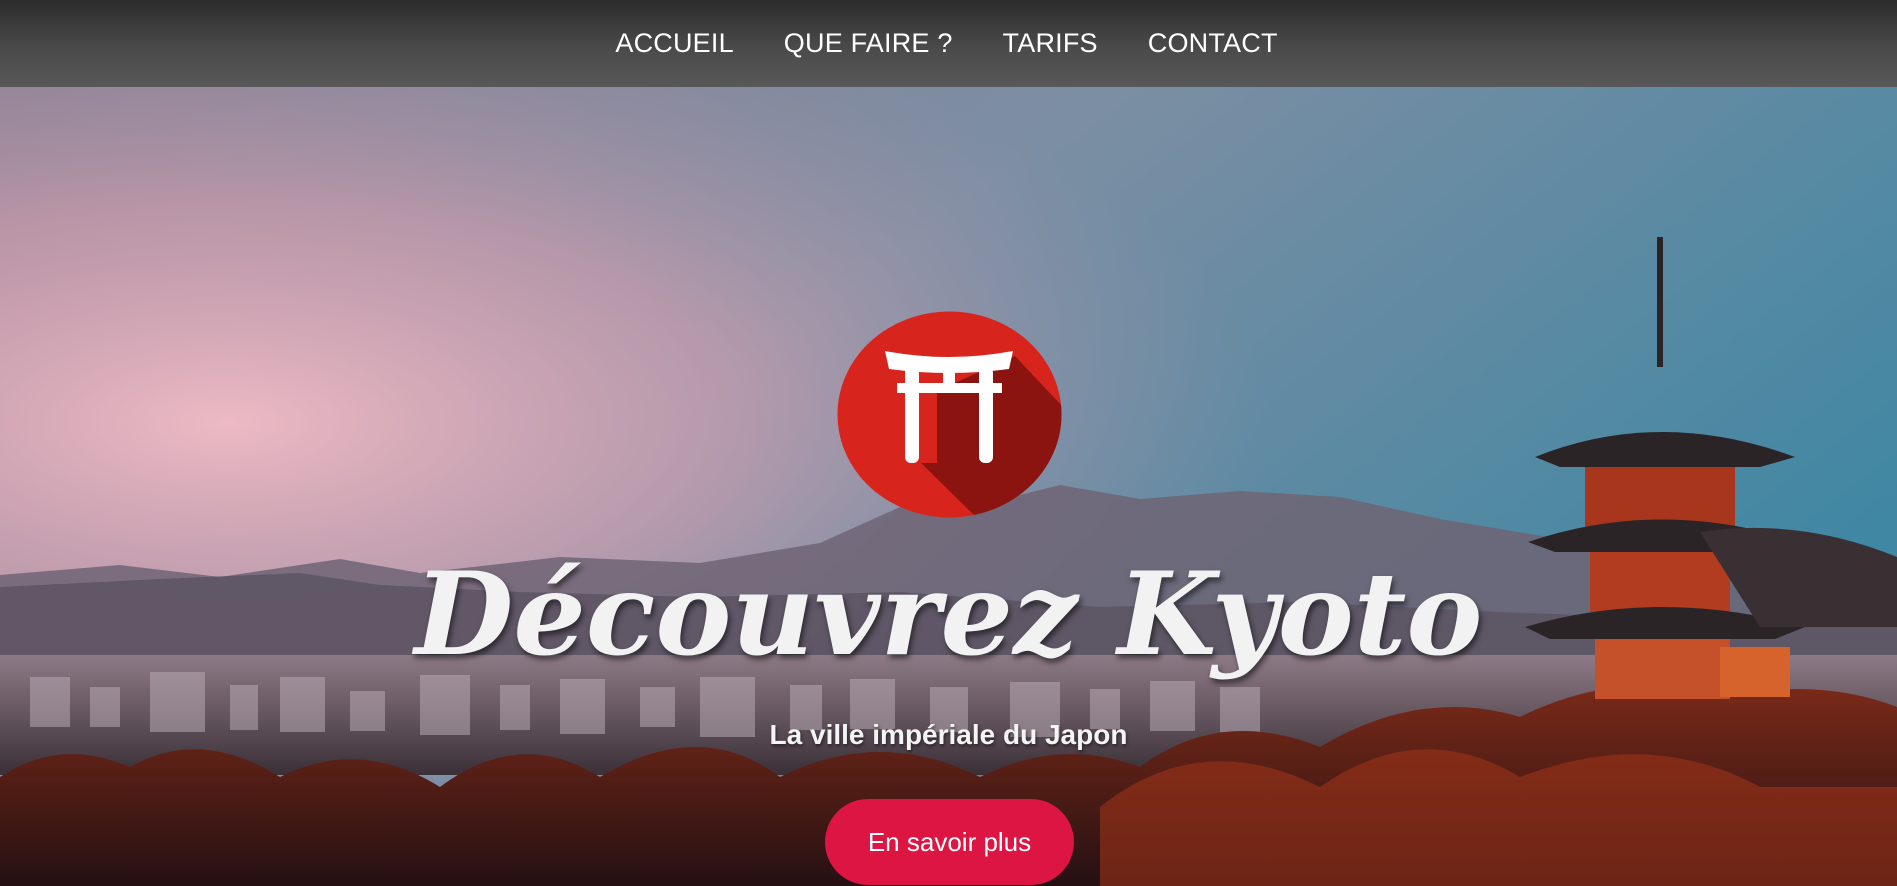 The image size is (1897, 886). I want to click on nav-item-contact: CONTACT, so click(1213, 43).